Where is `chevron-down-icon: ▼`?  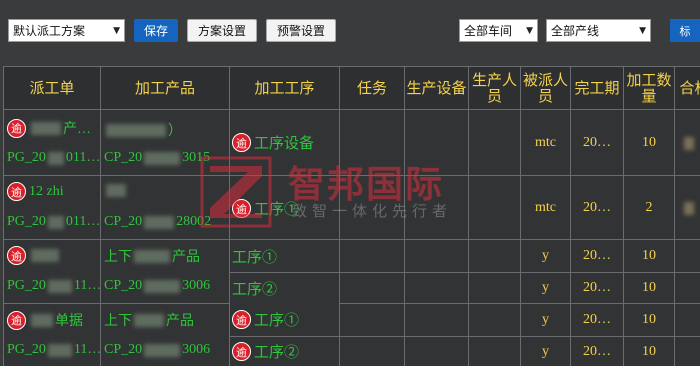 chevron-down-icon: ▼ is located at coordinates (116, 30).